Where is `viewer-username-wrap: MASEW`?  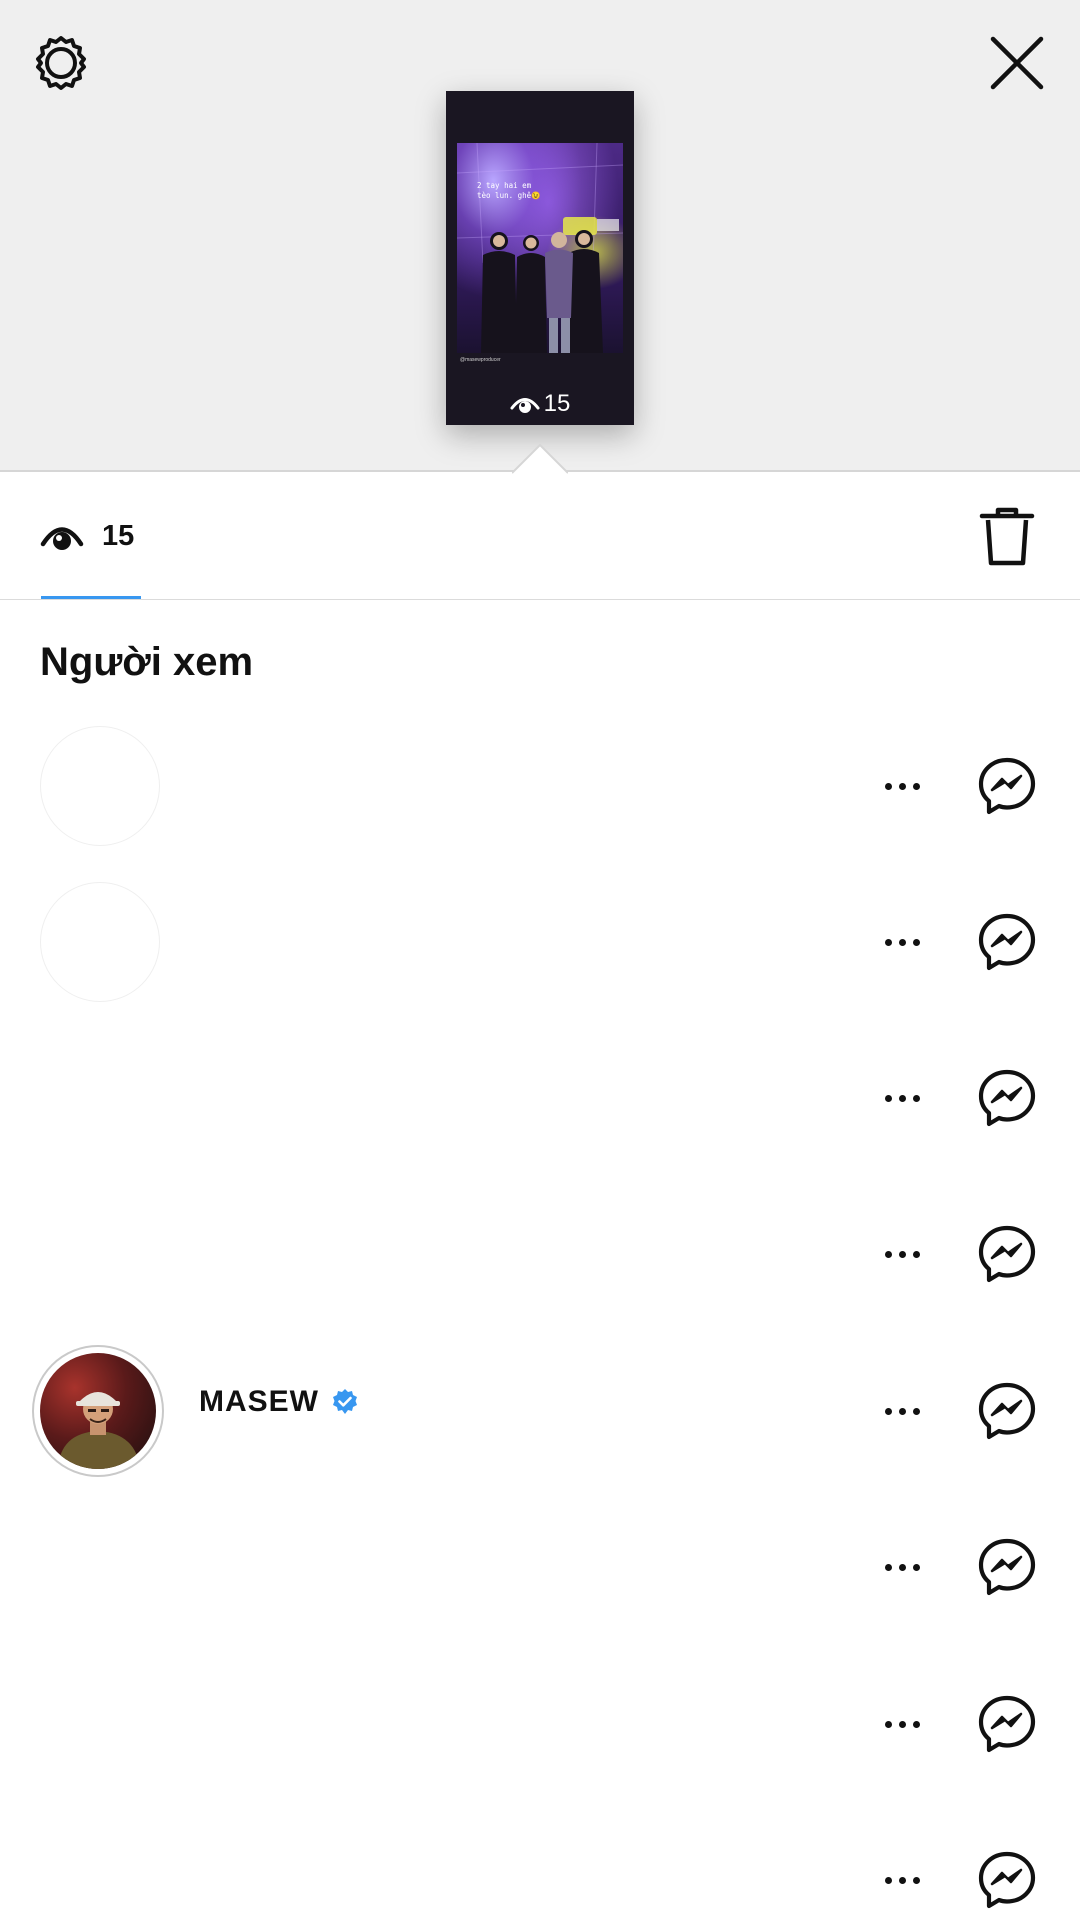 viewer-username-wrap: MASEW is located at coordinates (279, 1402).